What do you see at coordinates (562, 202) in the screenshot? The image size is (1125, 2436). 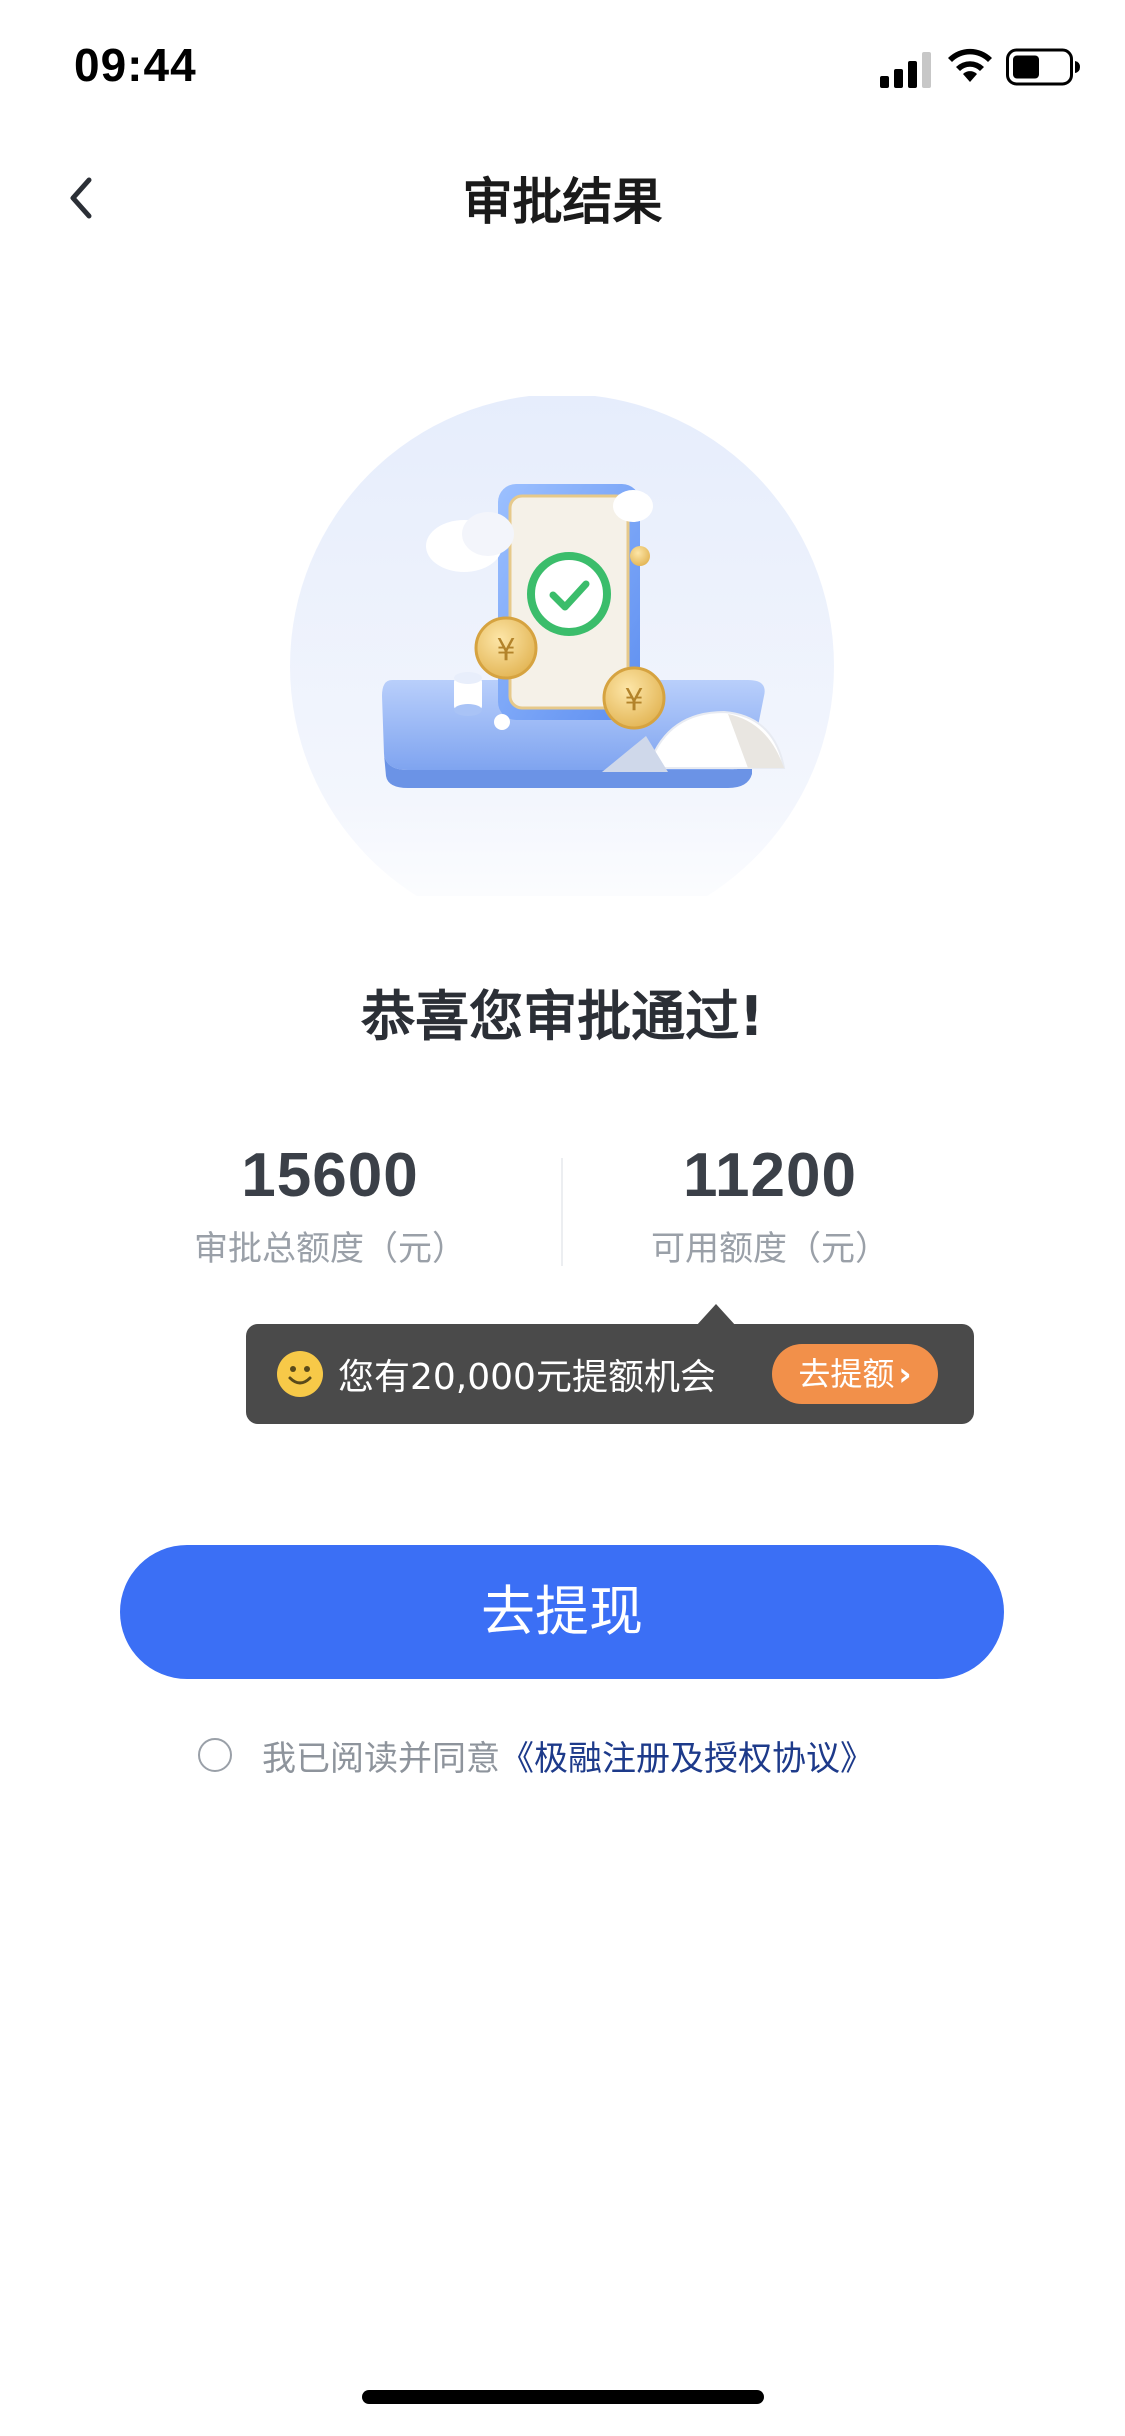 I see `page-title: 审批结果` at bounding box center [562, 202].